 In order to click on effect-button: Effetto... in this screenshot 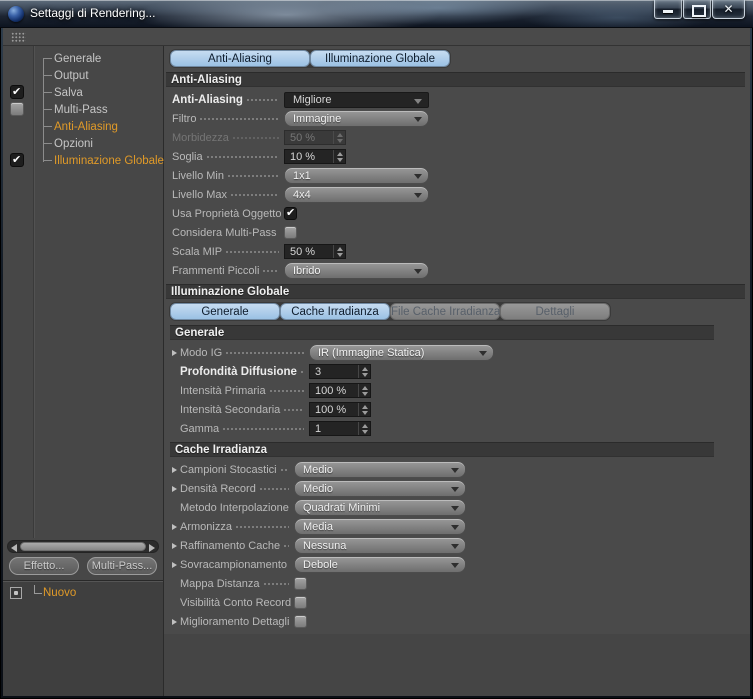, I will do `click(44, 566)`.